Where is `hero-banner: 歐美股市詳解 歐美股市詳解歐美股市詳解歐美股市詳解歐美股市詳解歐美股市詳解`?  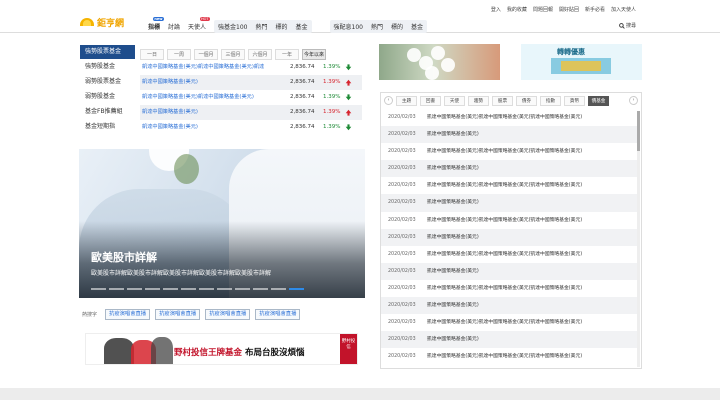
hero-banner: 歐美股市詳解 歐美股市詳解歐美股市詳解歐美股市詳解歐美股市詳解歐美股市詳解 is located at coordinates (222, 223).